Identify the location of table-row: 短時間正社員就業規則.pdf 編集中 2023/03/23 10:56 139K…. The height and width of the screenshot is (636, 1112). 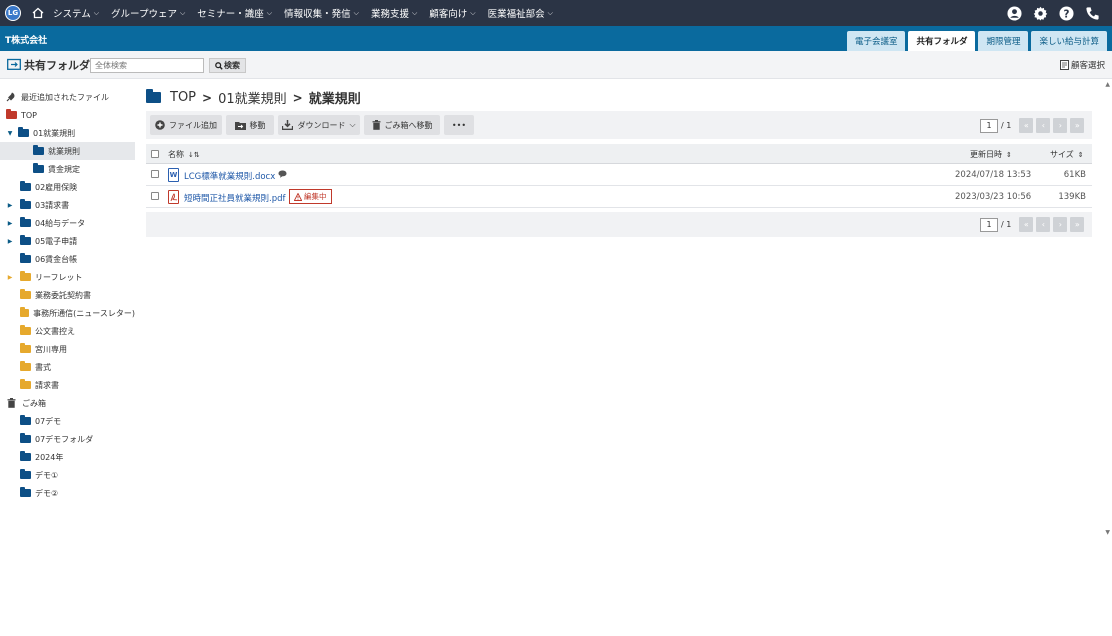
(619, 197).